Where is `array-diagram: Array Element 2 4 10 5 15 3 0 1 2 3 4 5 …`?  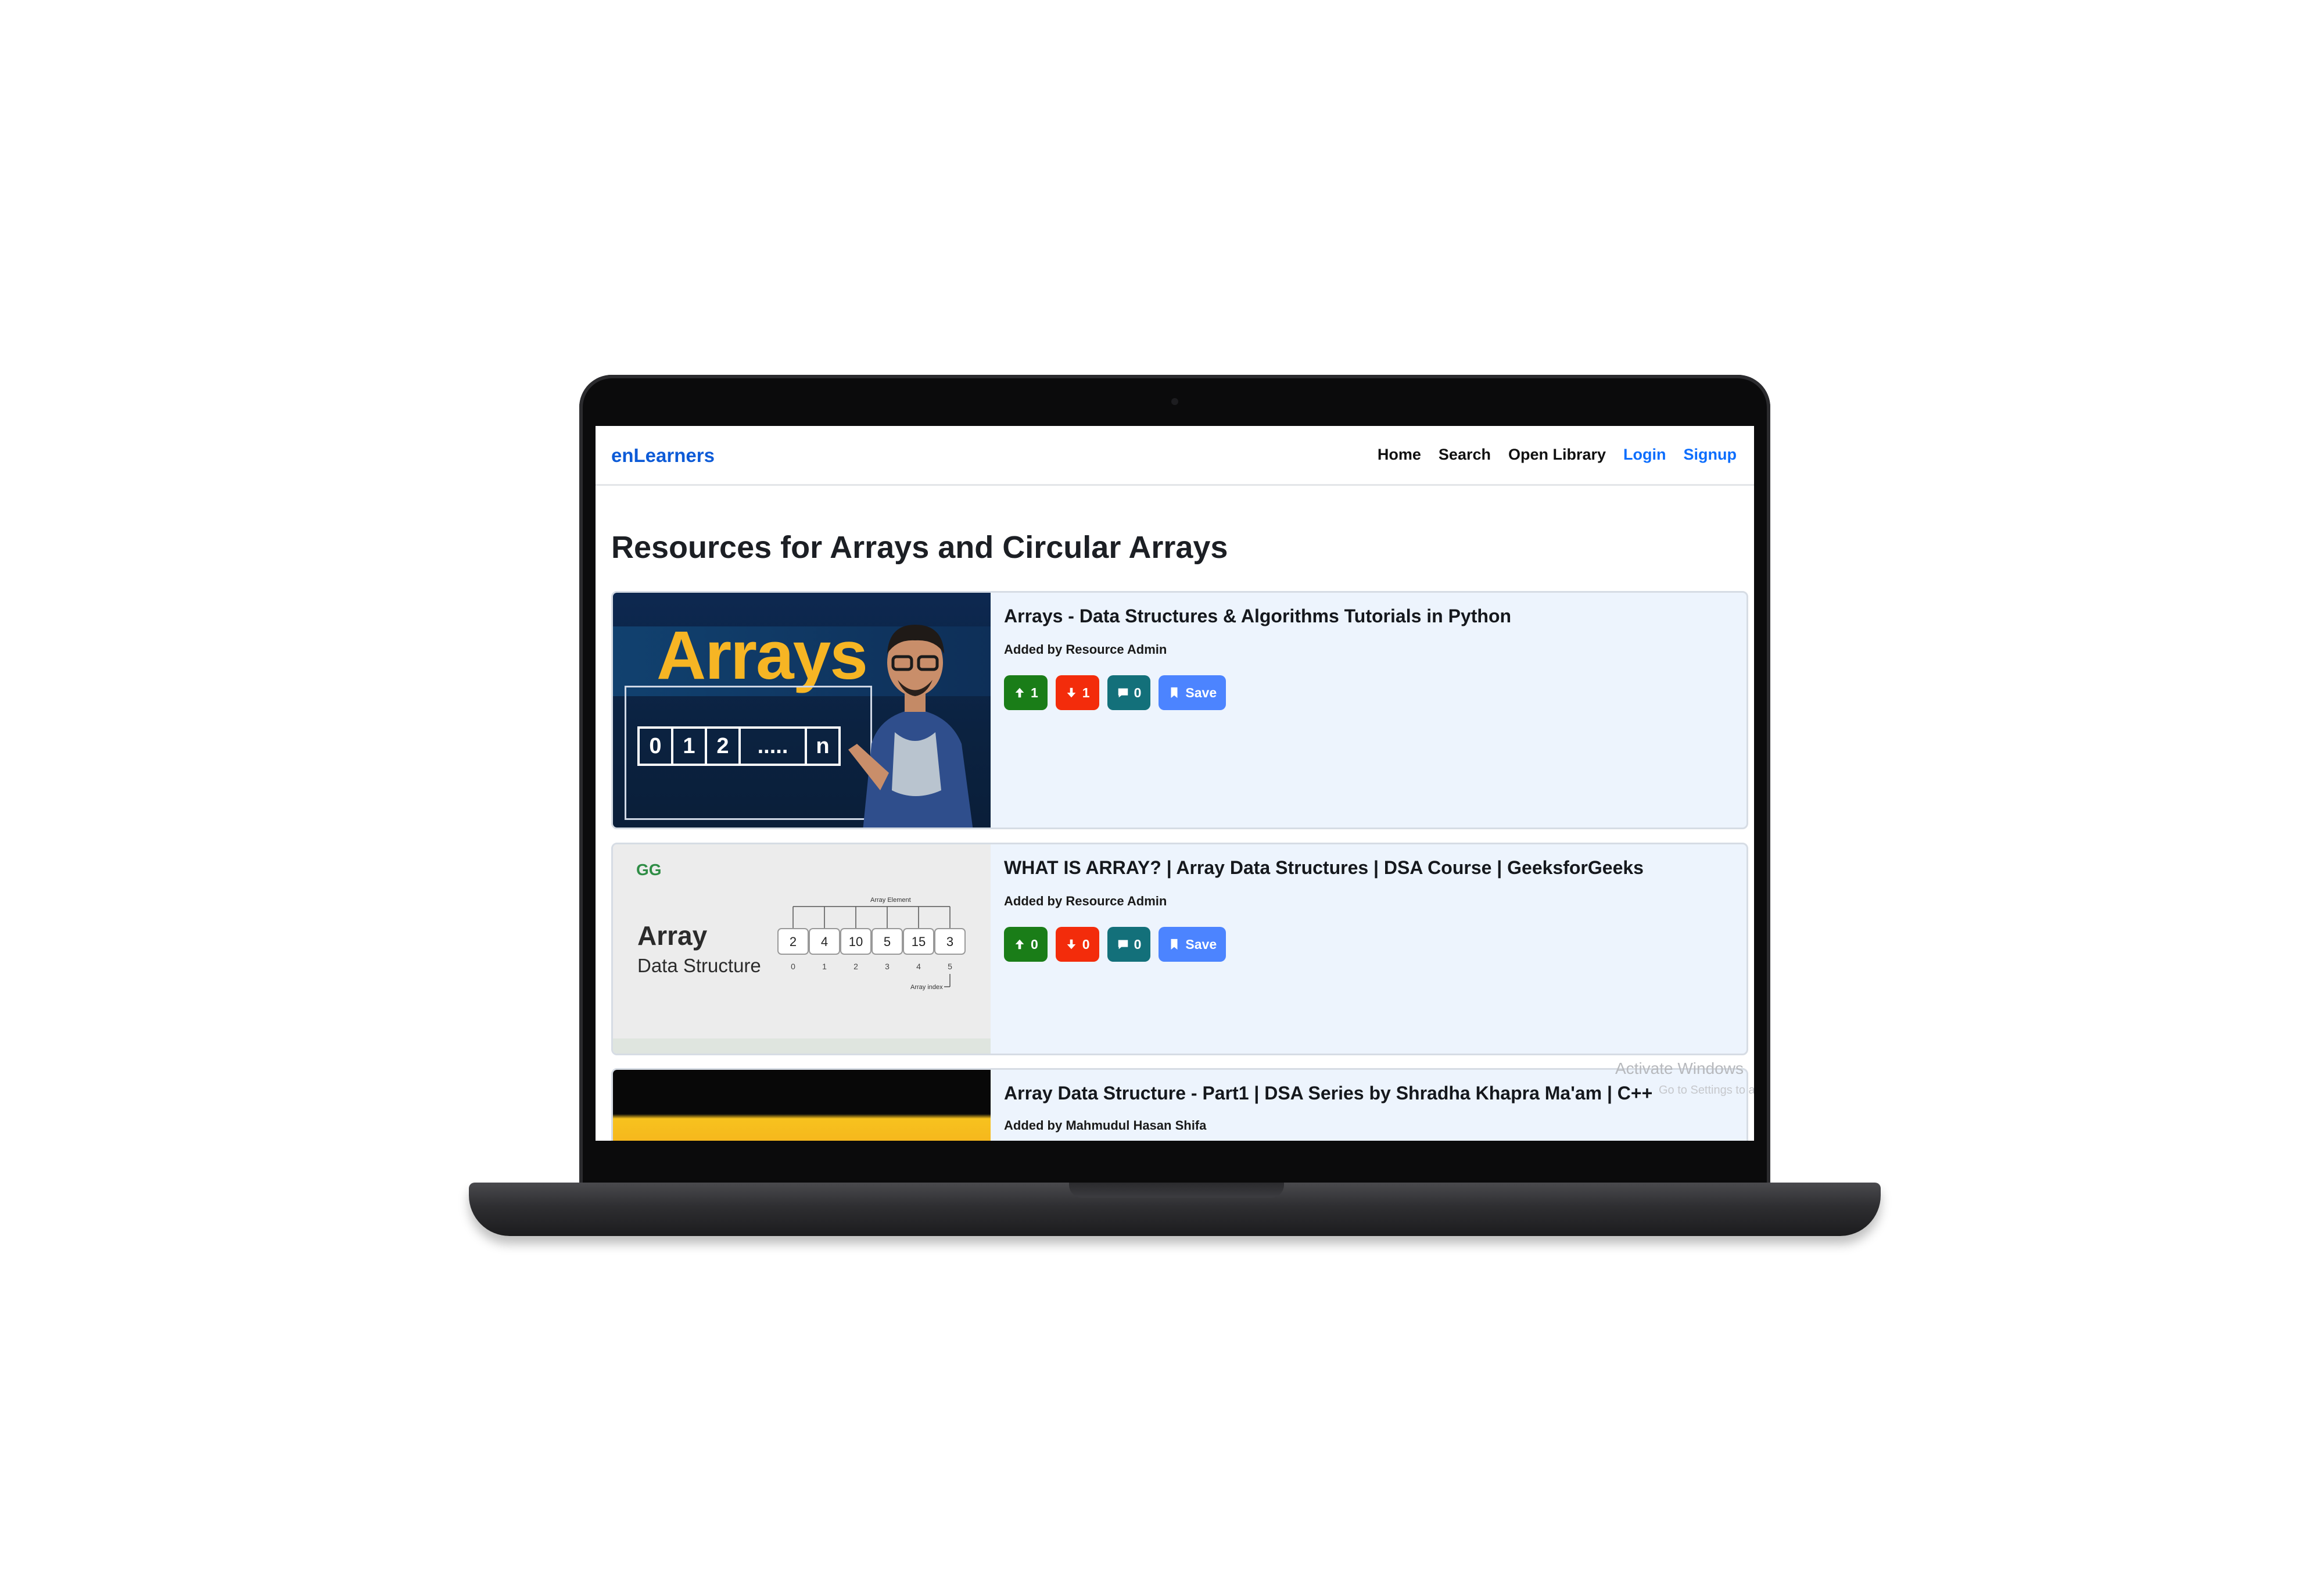 array-diagram: Array Element 2 4 10 5 15 3 0 1 2 3 4 5 … is located at coordinates (871, 944).